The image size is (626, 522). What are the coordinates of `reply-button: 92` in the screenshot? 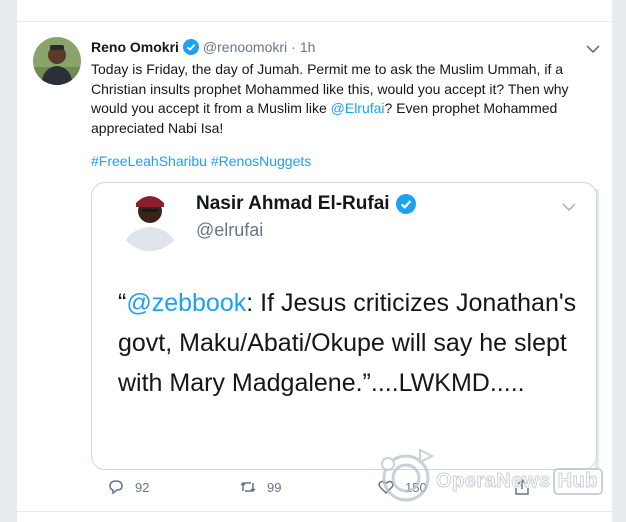 It's located at (128, 487).